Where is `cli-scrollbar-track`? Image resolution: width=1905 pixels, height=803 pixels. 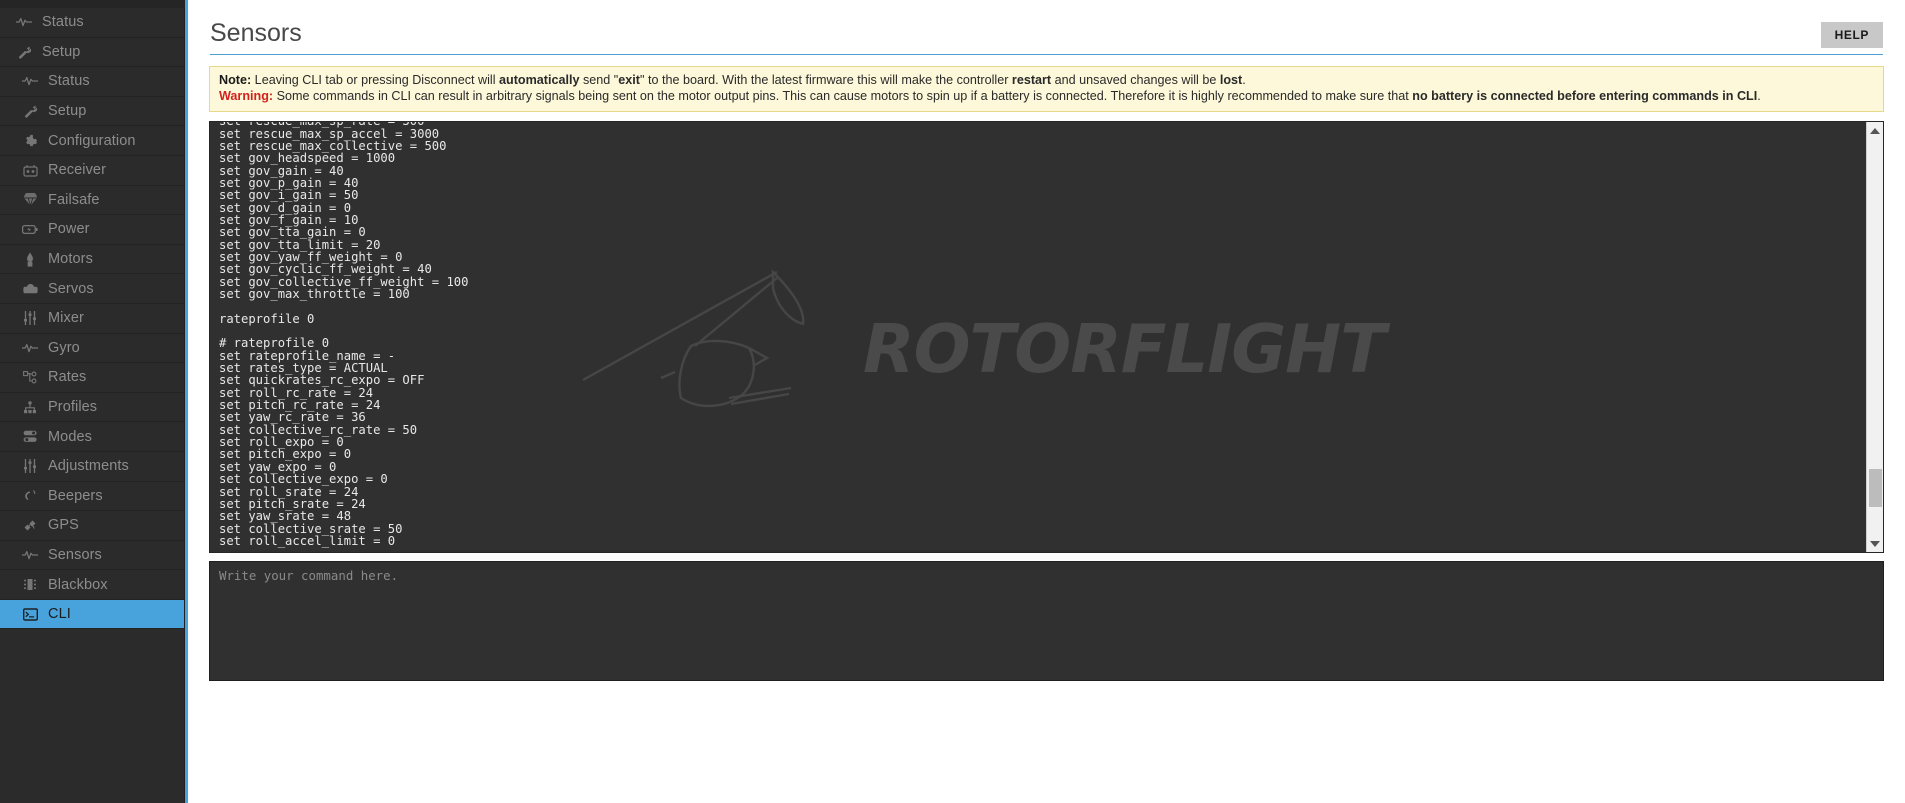 cli-scrollbar-track is located at coordinates (1875, 337).